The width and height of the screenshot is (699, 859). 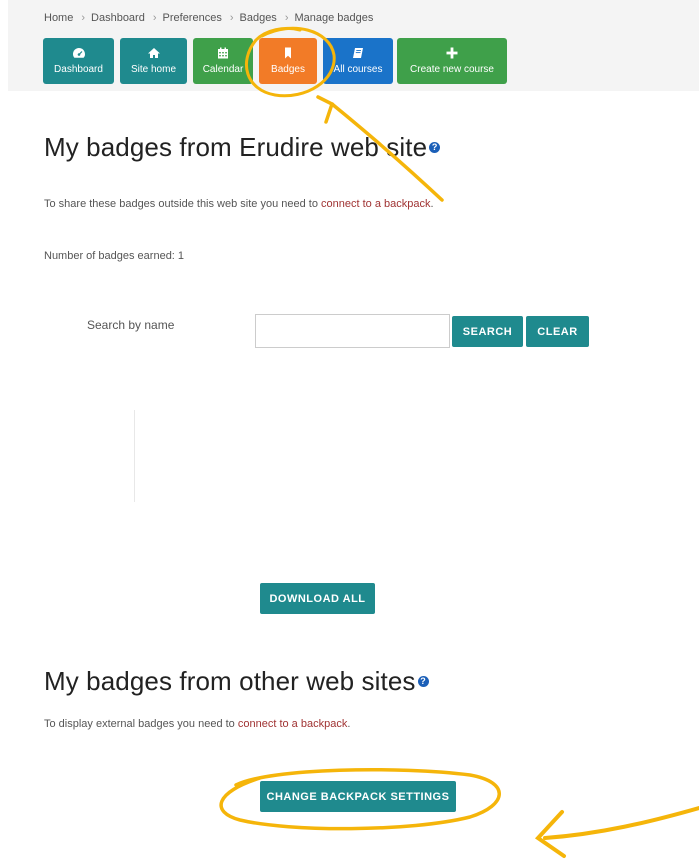 I want to click on nav-dashboard-label: Dashboard, so click(x=78, y=69).